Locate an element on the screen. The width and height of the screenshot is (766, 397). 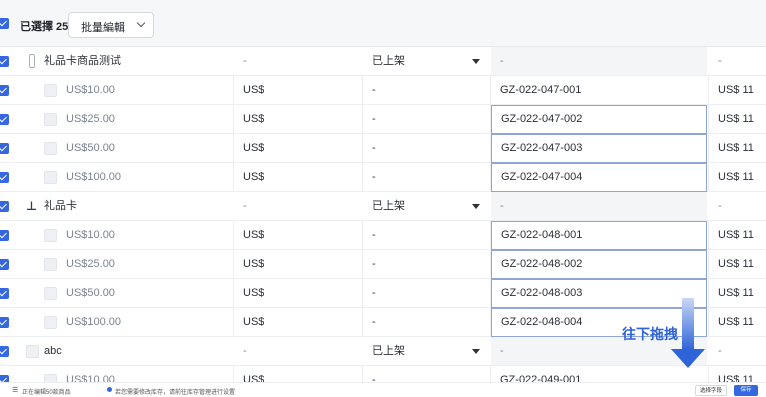
sku-input: GZ-022-047-003 is located at coordinates (599, 148).